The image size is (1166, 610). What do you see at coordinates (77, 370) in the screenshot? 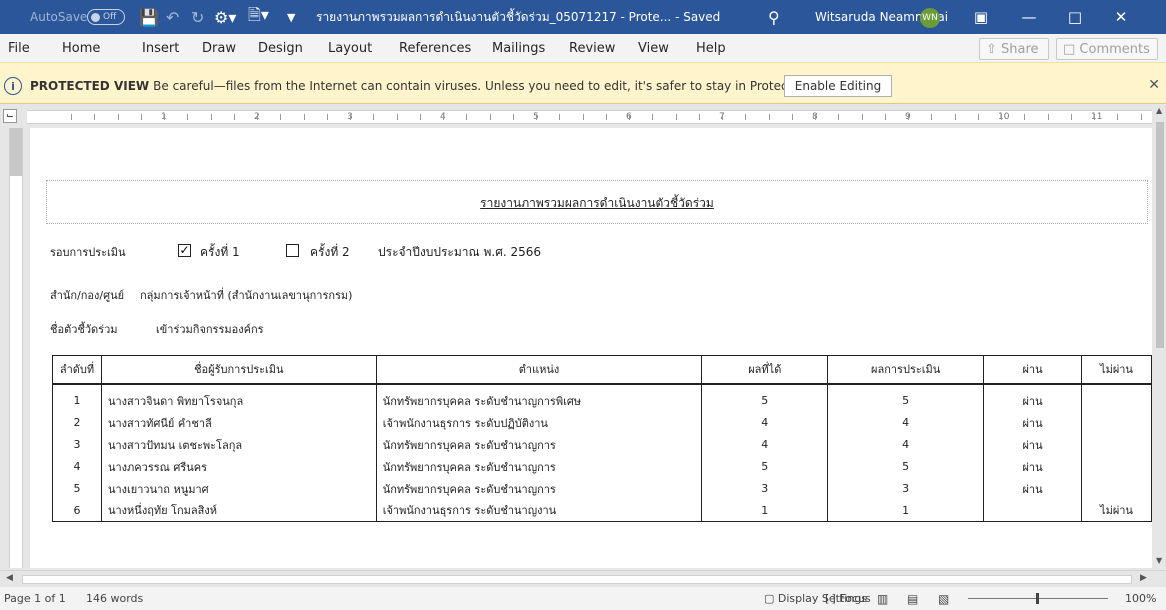
I see `col-header: ลำดับที่` at bounding box center [77, 370].